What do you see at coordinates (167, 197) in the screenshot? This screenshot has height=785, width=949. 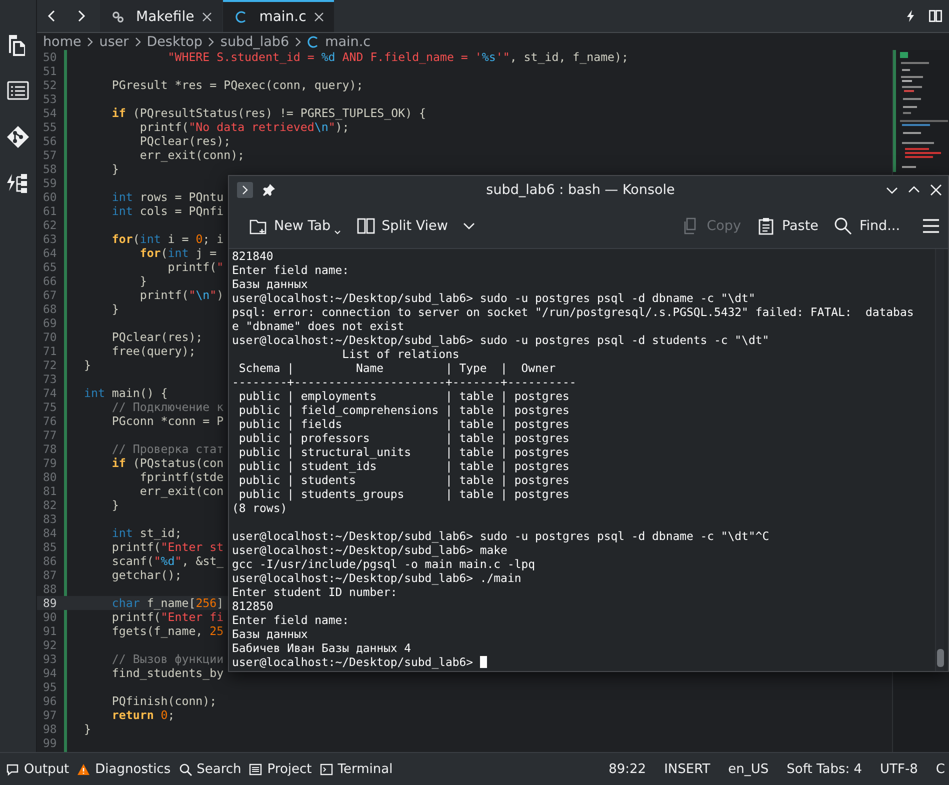 I see `code-line: int rows = PQntu` at bounding box center [167, 197].